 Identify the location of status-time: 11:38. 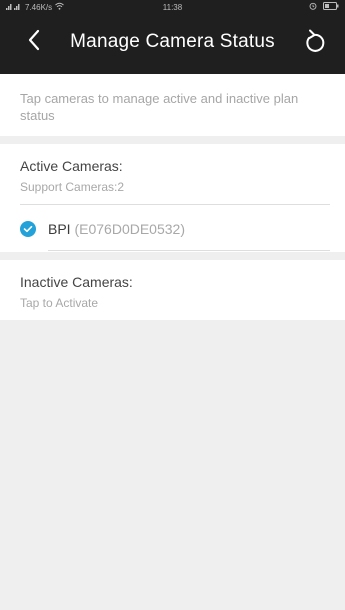
(172, 7).